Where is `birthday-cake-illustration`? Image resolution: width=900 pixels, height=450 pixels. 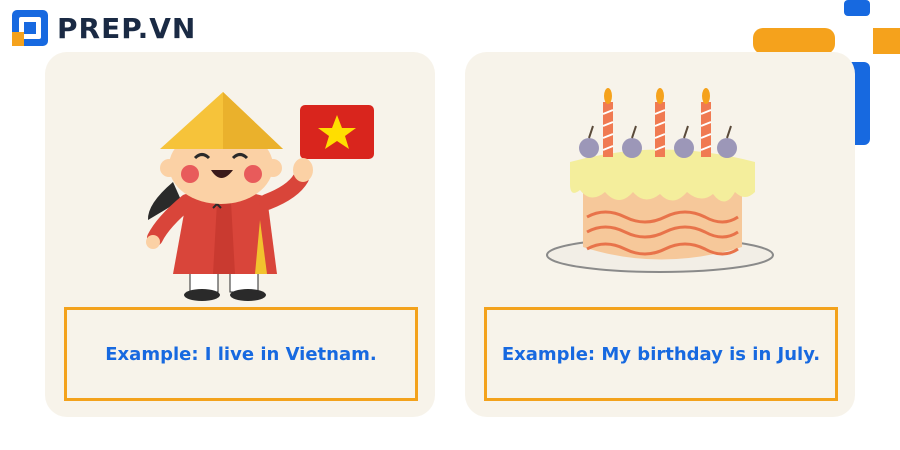
birthday-cake-illustration is located at coordinates (660, 180).